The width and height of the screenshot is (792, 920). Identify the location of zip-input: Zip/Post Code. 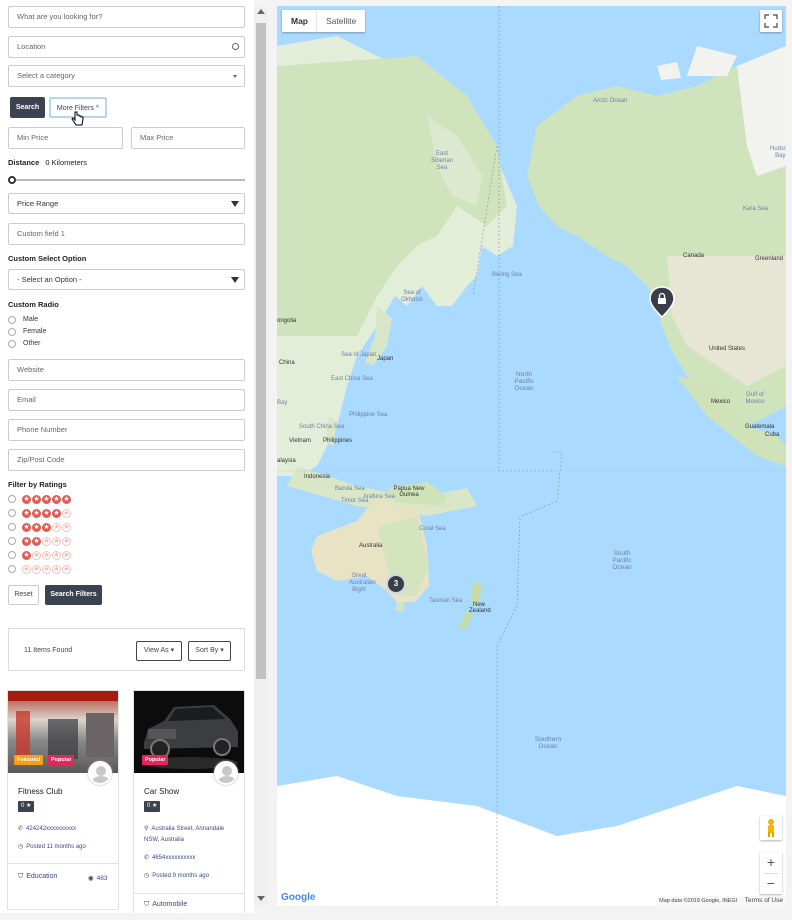
(126, 460).